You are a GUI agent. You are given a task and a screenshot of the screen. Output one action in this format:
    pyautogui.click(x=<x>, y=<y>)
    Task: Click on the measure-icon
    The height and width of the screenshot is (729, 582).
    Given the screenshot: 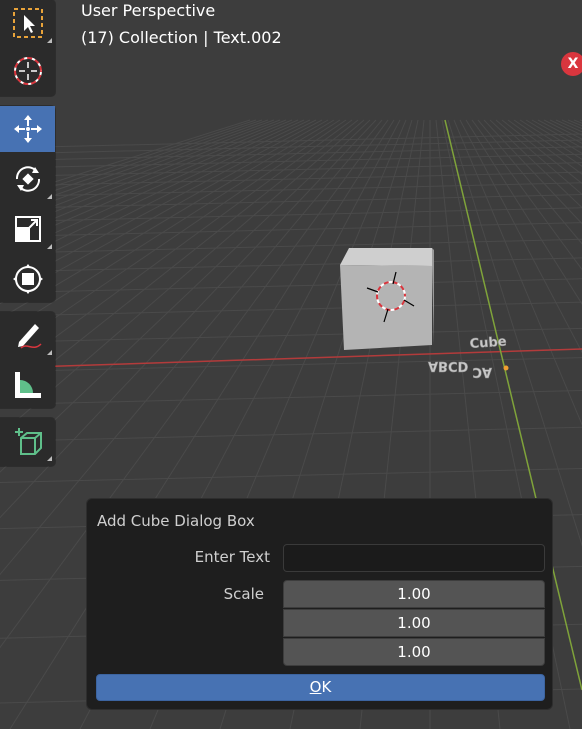 What is the action you would take?
    pyautogui.click(x=27, y=385)
    